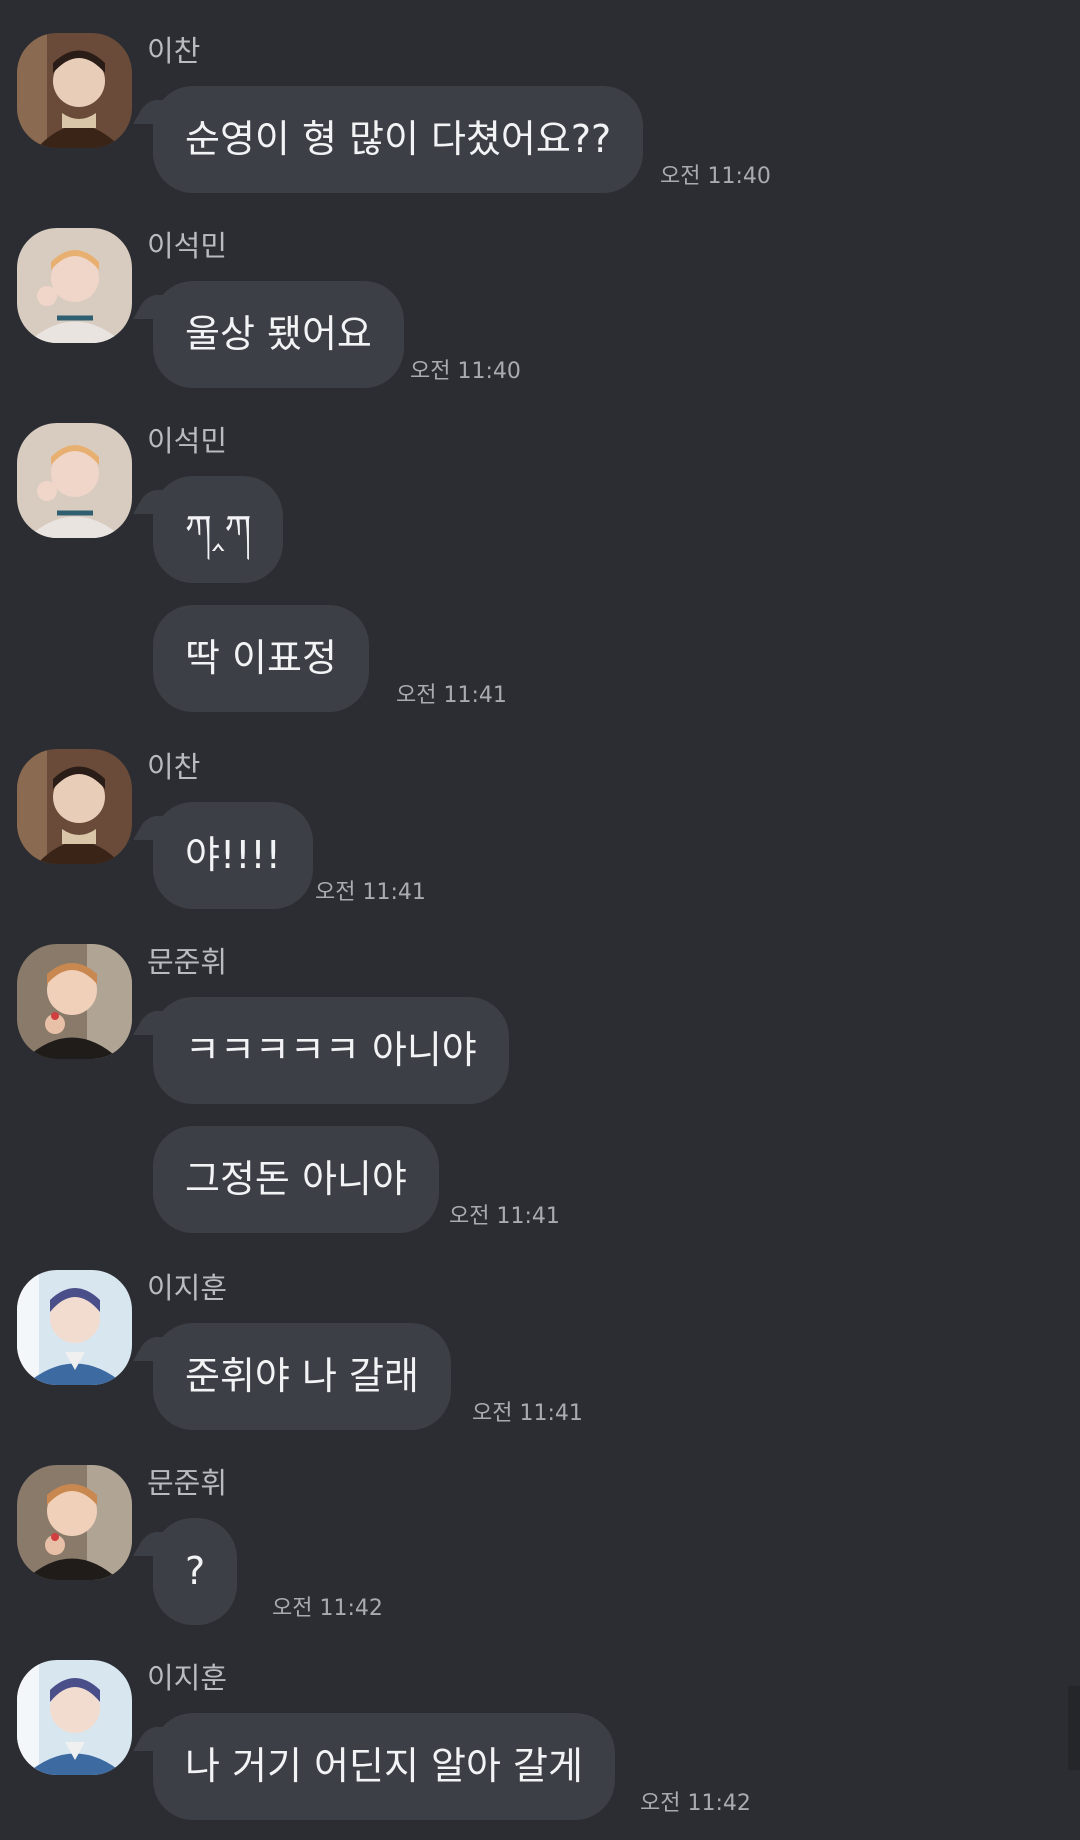 The width and height of the screenshot is (1080, 1840). Describe the element at coordinates (384, 1766) in the screenshot. I see `message-bubble: 나 거기 어딘지 알아 갈게` at that location.